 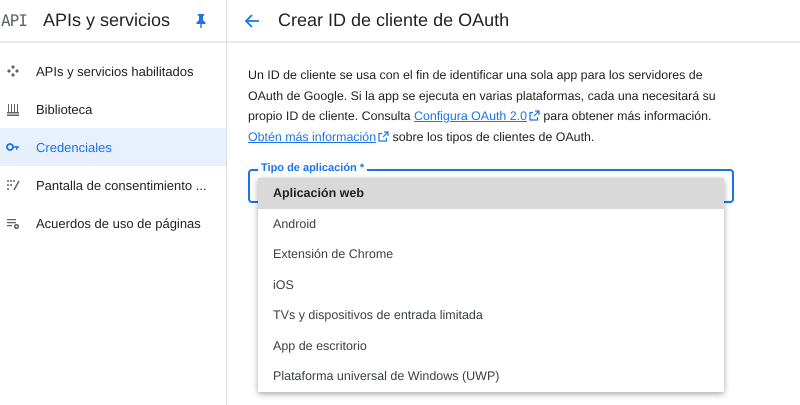 What do you see at coordinates (107, 20) in the screenshot?
I see `sidebar-title: APIs y servicios` at bounding box center [107, 20].